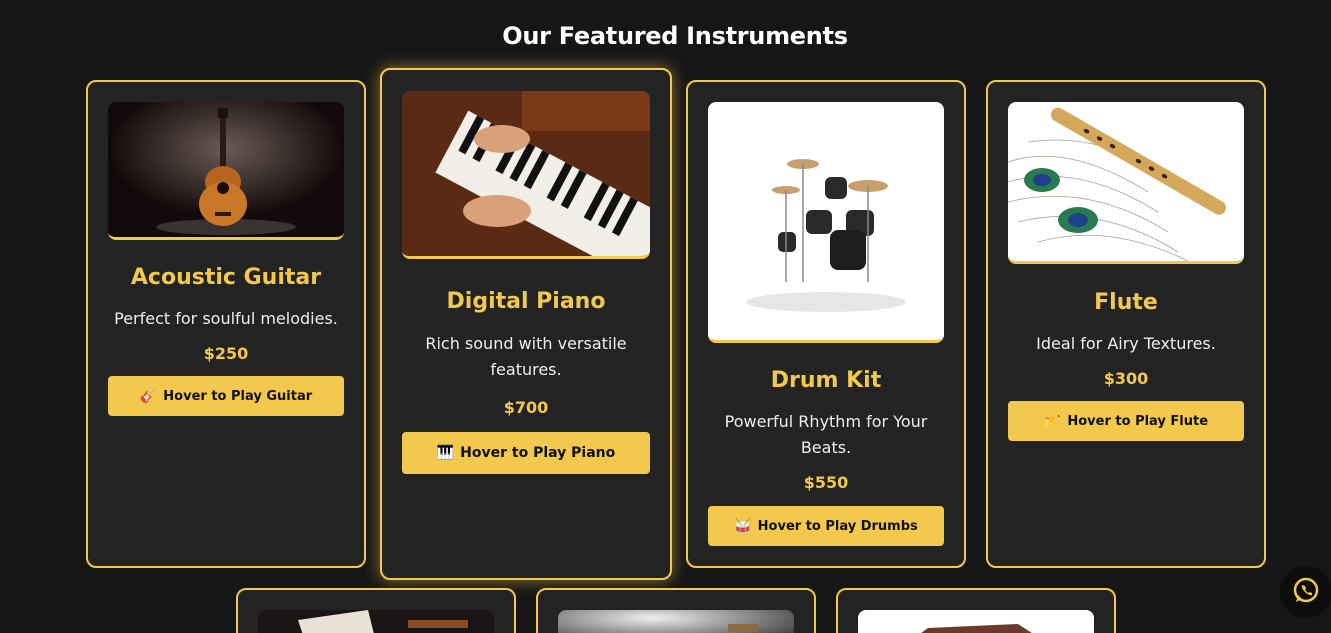 The height and width of the screenshot is (633, 1331). I want to click on piano-image, so click(526, 175).